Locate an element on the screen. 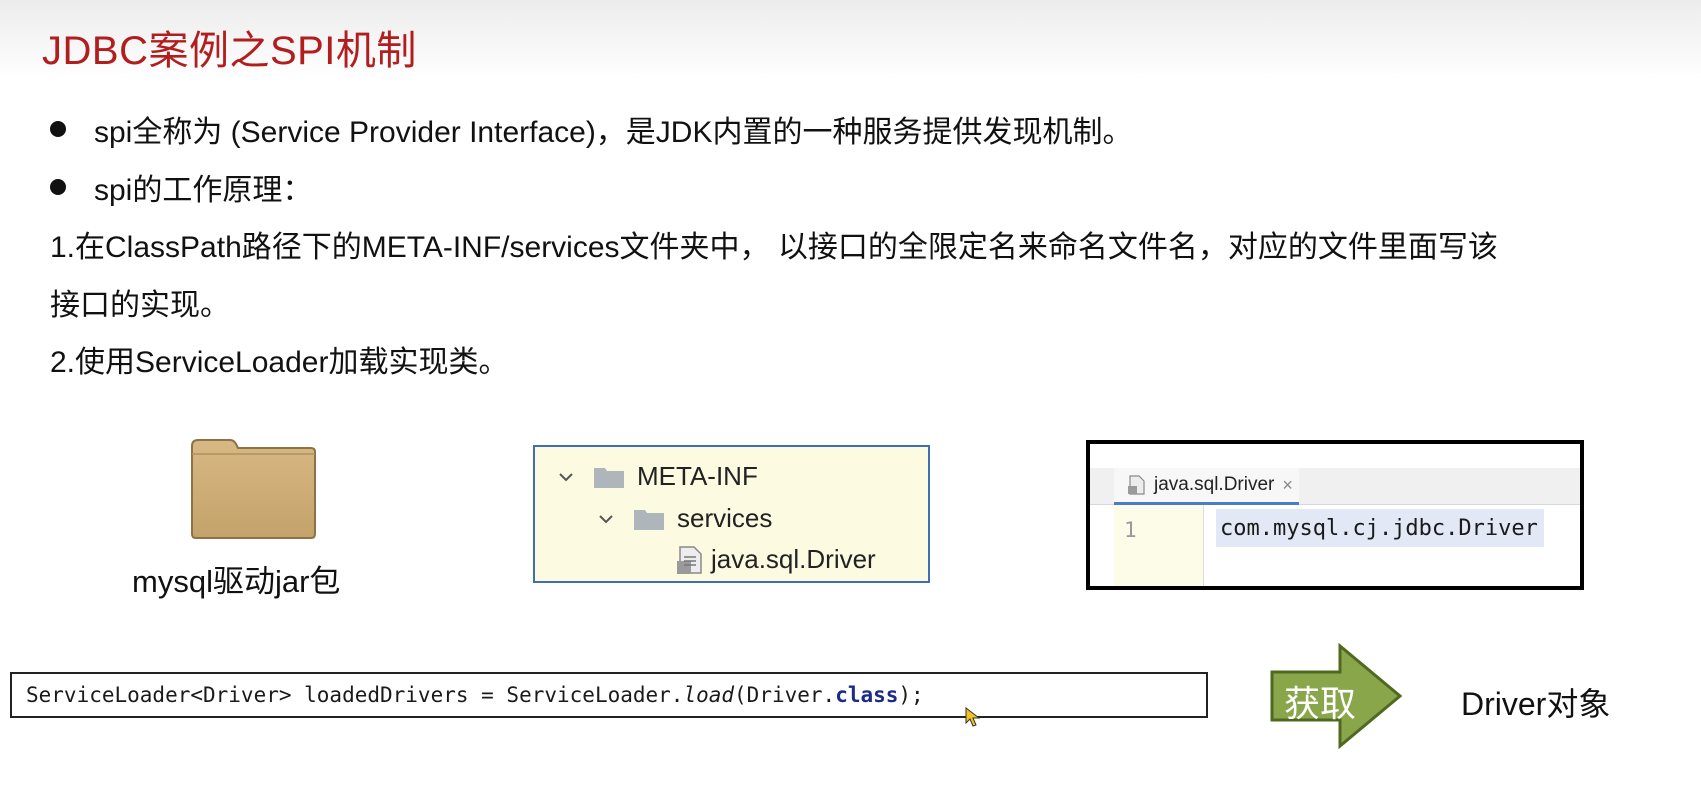 This screenshot has height=785, width=1701. code-part: (Driver. is located at coordinates (785, 695).